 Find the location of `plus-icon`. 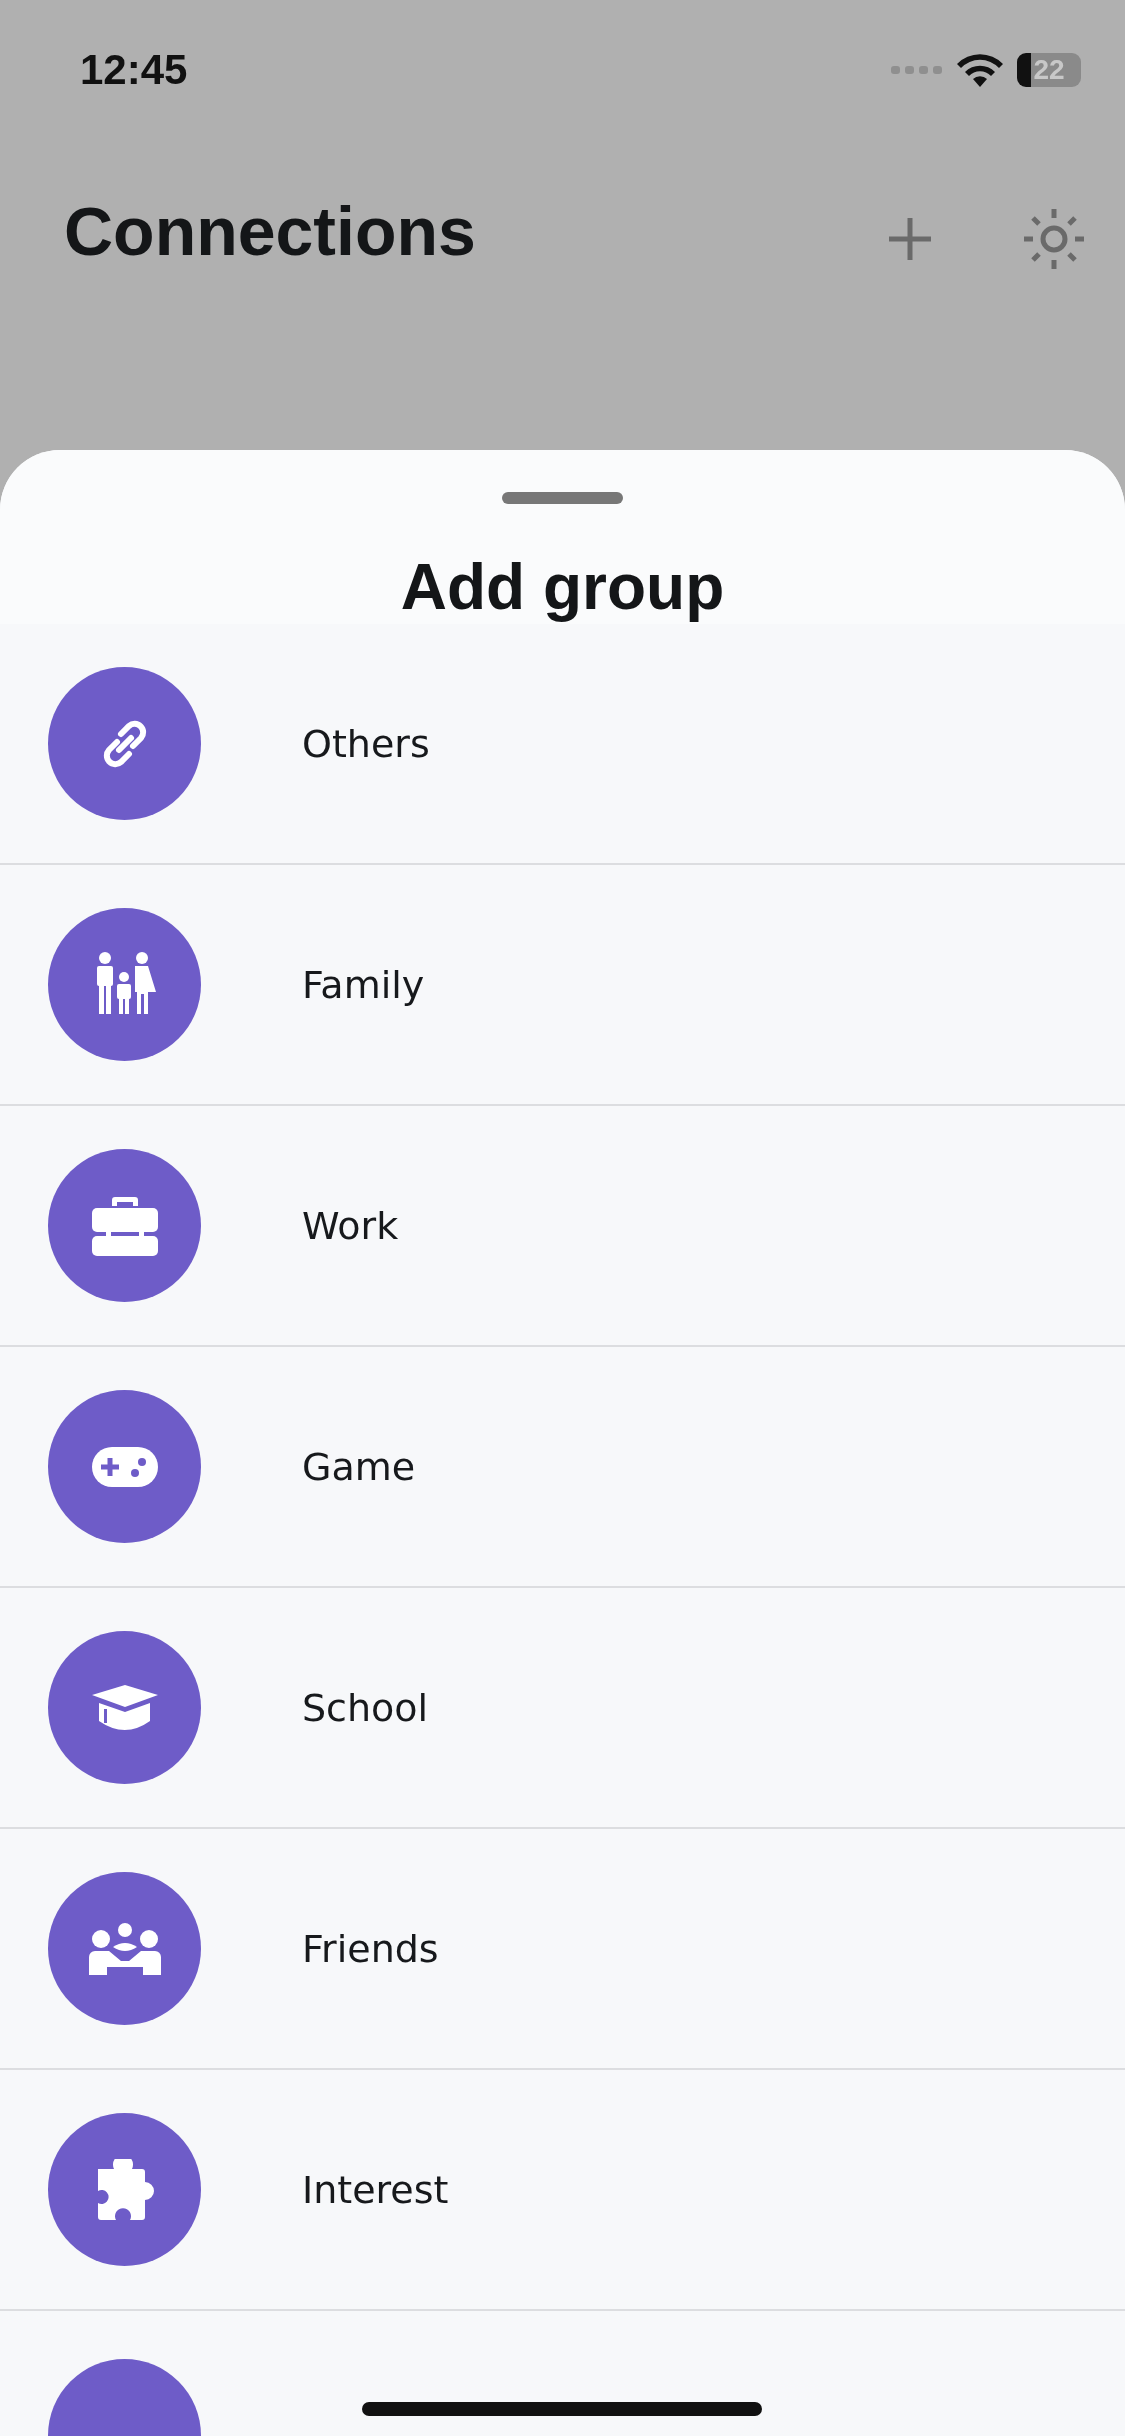

plus-icon is located at coordinates (910, 239).